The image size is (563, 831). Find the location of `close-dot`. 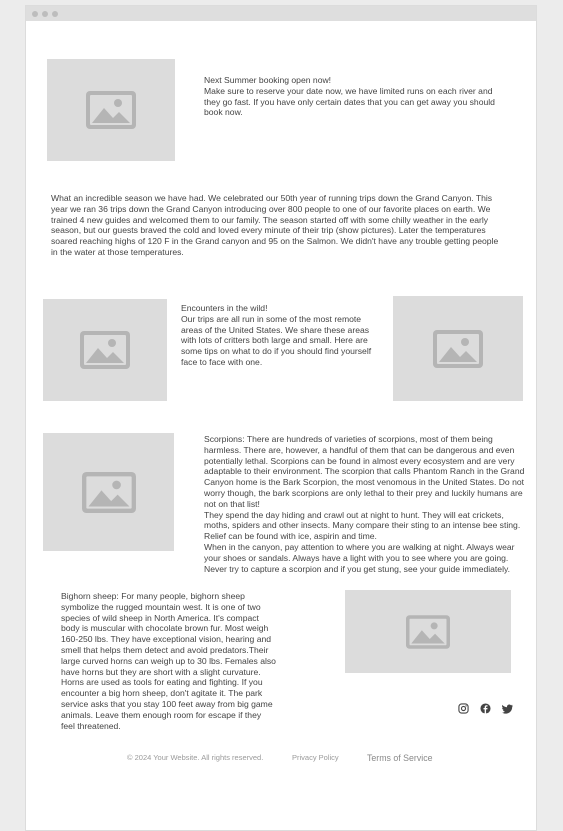

close-dot is located at coordinates (35, 14).